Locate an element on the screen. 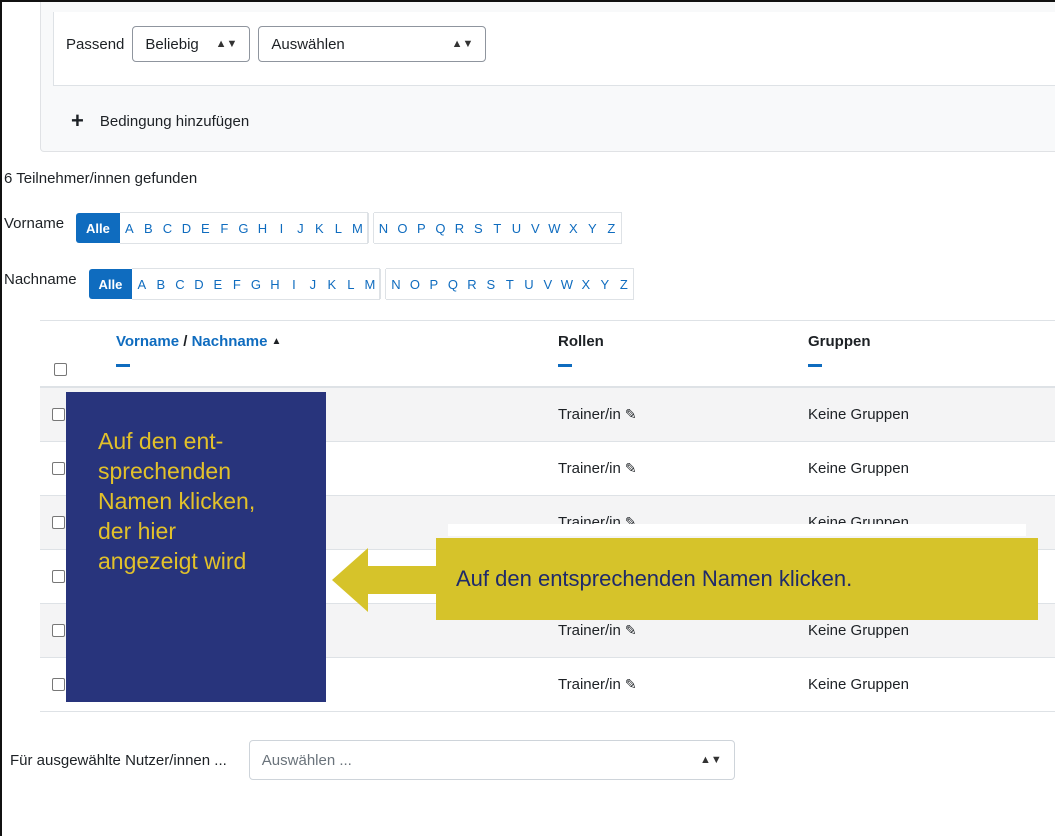  lastname-letter-i: I is located at coordinates (293, 284).